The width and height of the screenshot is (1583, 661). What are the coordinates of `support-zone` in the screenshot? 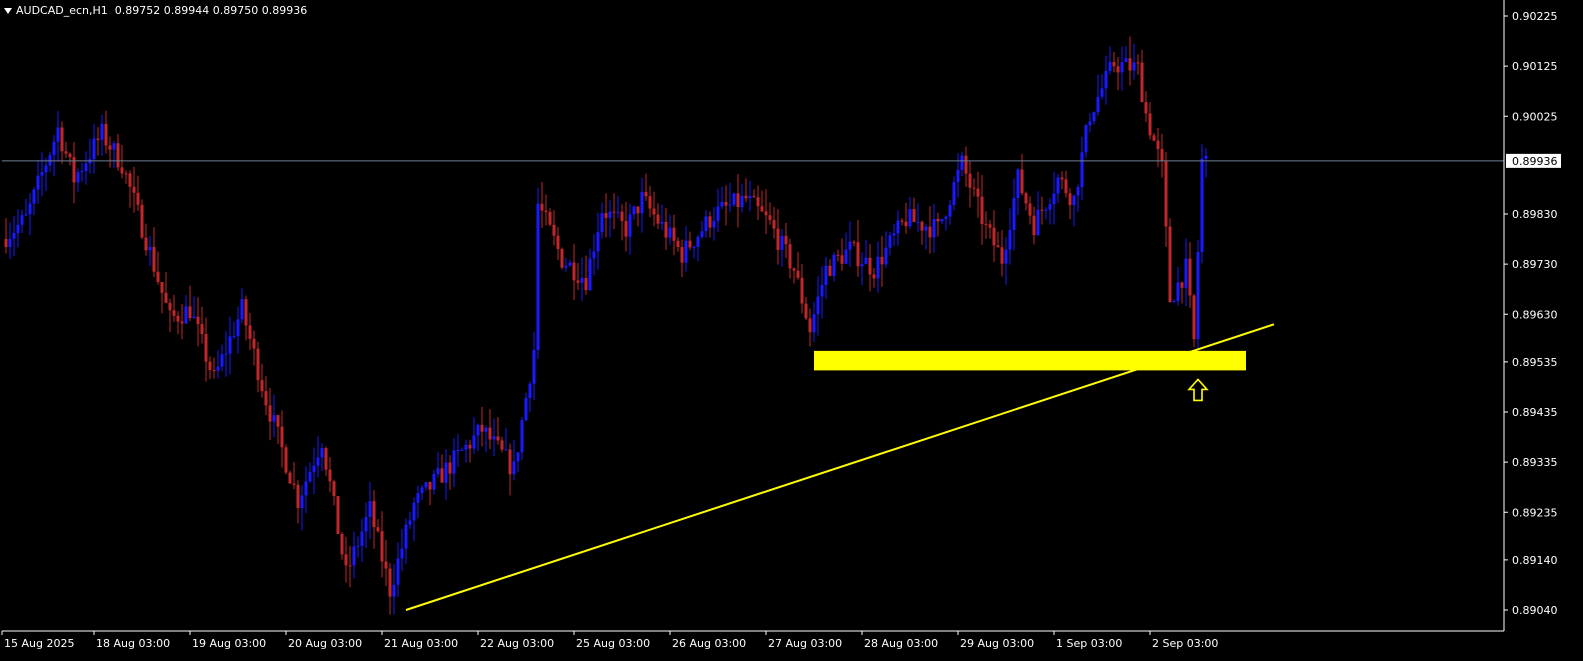 It's located at (1030, 360).